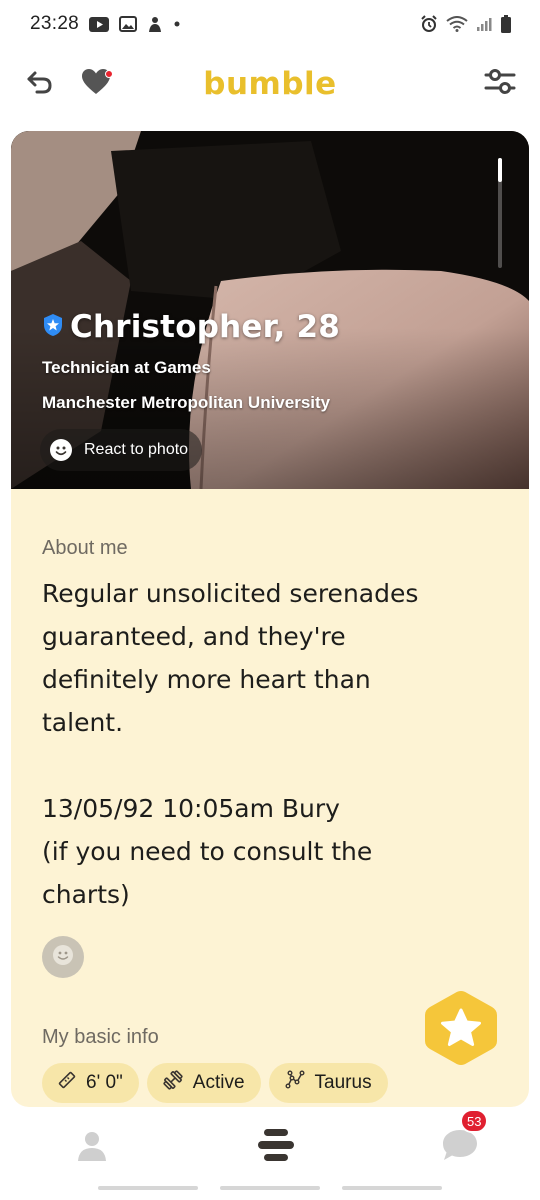 The width and height of the screenshot is (540, 1200). I want to click on clock: 23:28, so click(55, 23).